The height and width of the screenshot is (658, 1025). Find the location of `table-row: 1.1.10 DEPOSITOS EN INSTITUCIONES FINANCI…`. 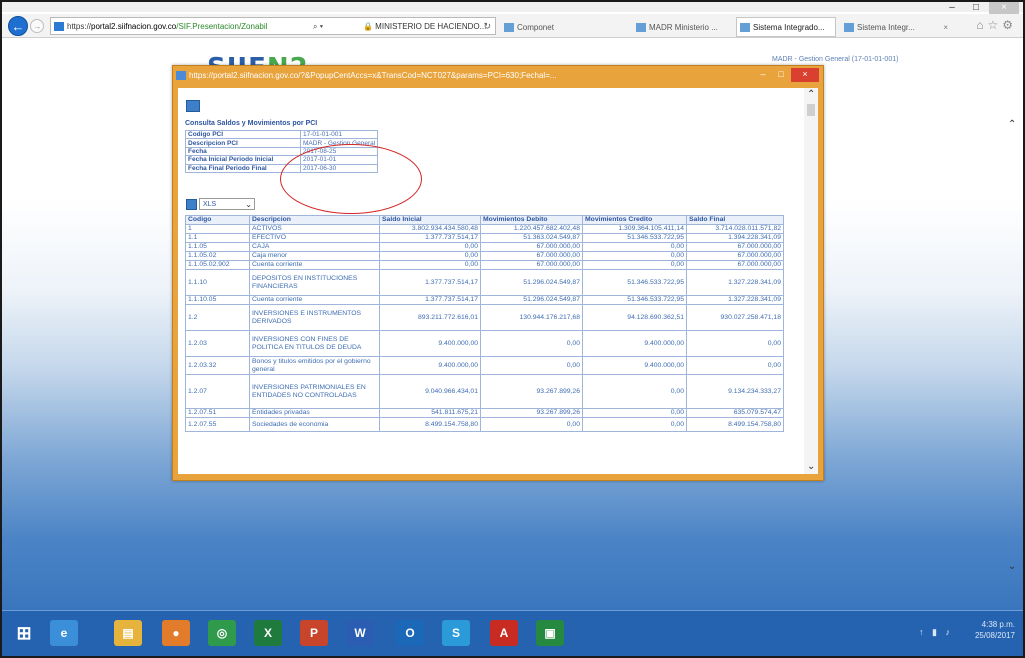

table-row: 1.1.10 DEPOSITOS EN INSTITUCIONES FINANCI… is located at coordinates (484, 282).